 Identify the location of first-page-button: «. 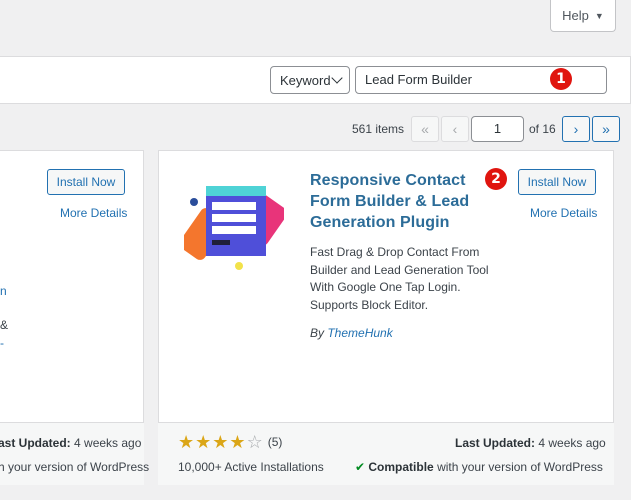
(425, 129).